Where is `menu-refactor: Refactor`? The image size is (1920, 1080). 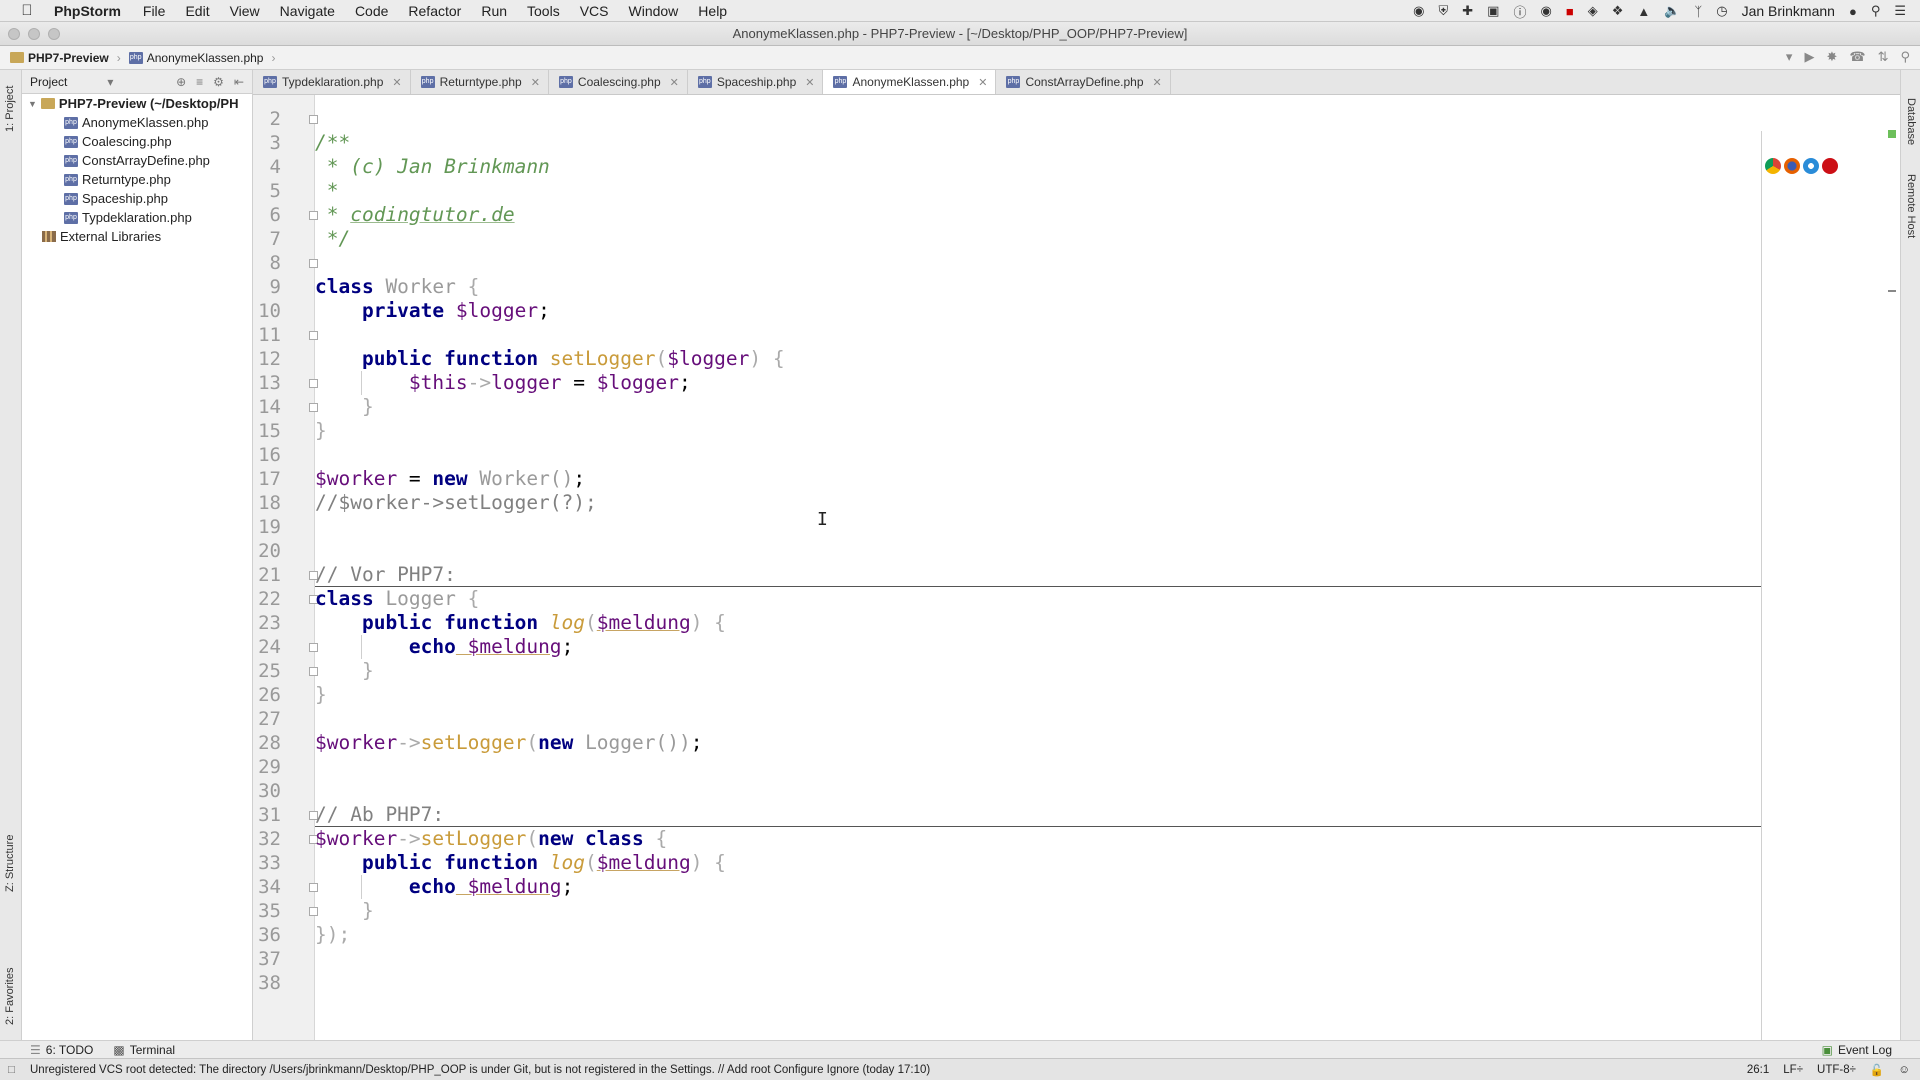
menu-refactor: Refactor is located at coordinates (434, 11).